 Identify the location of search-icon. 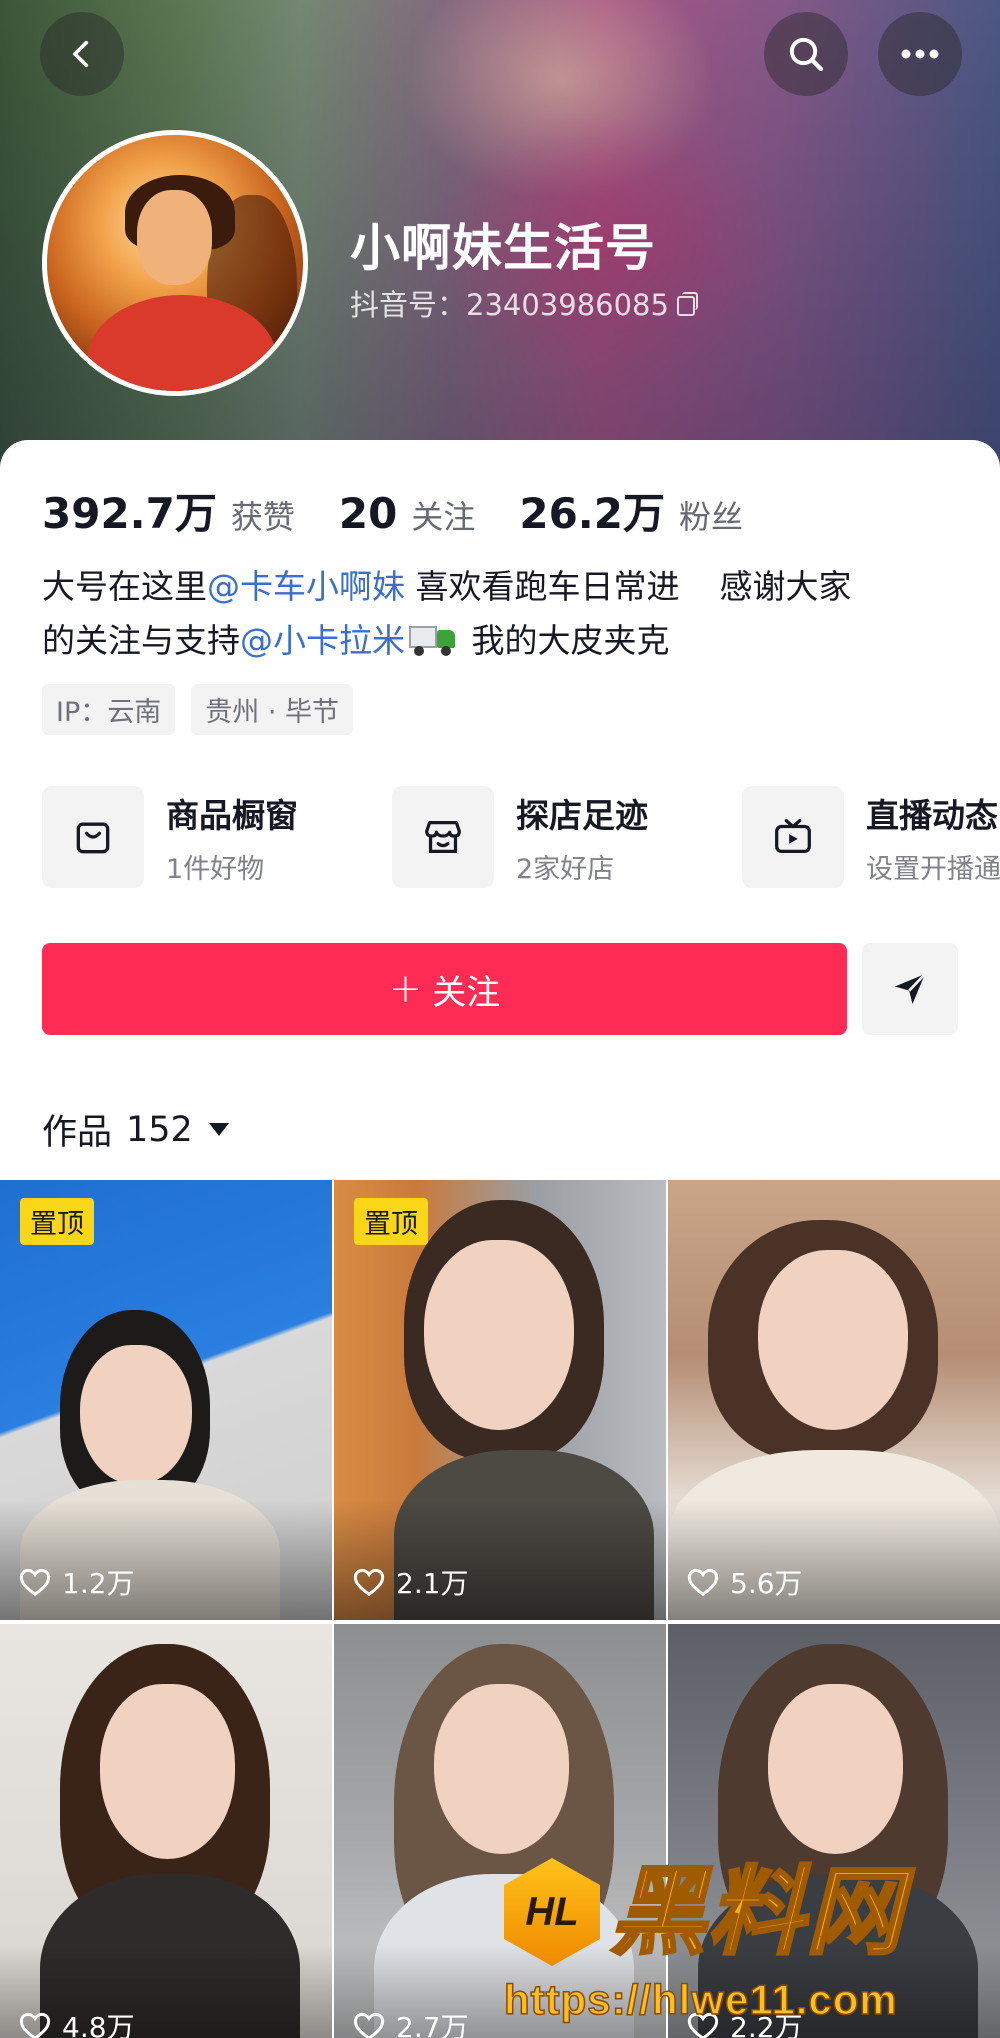
(806, 54).